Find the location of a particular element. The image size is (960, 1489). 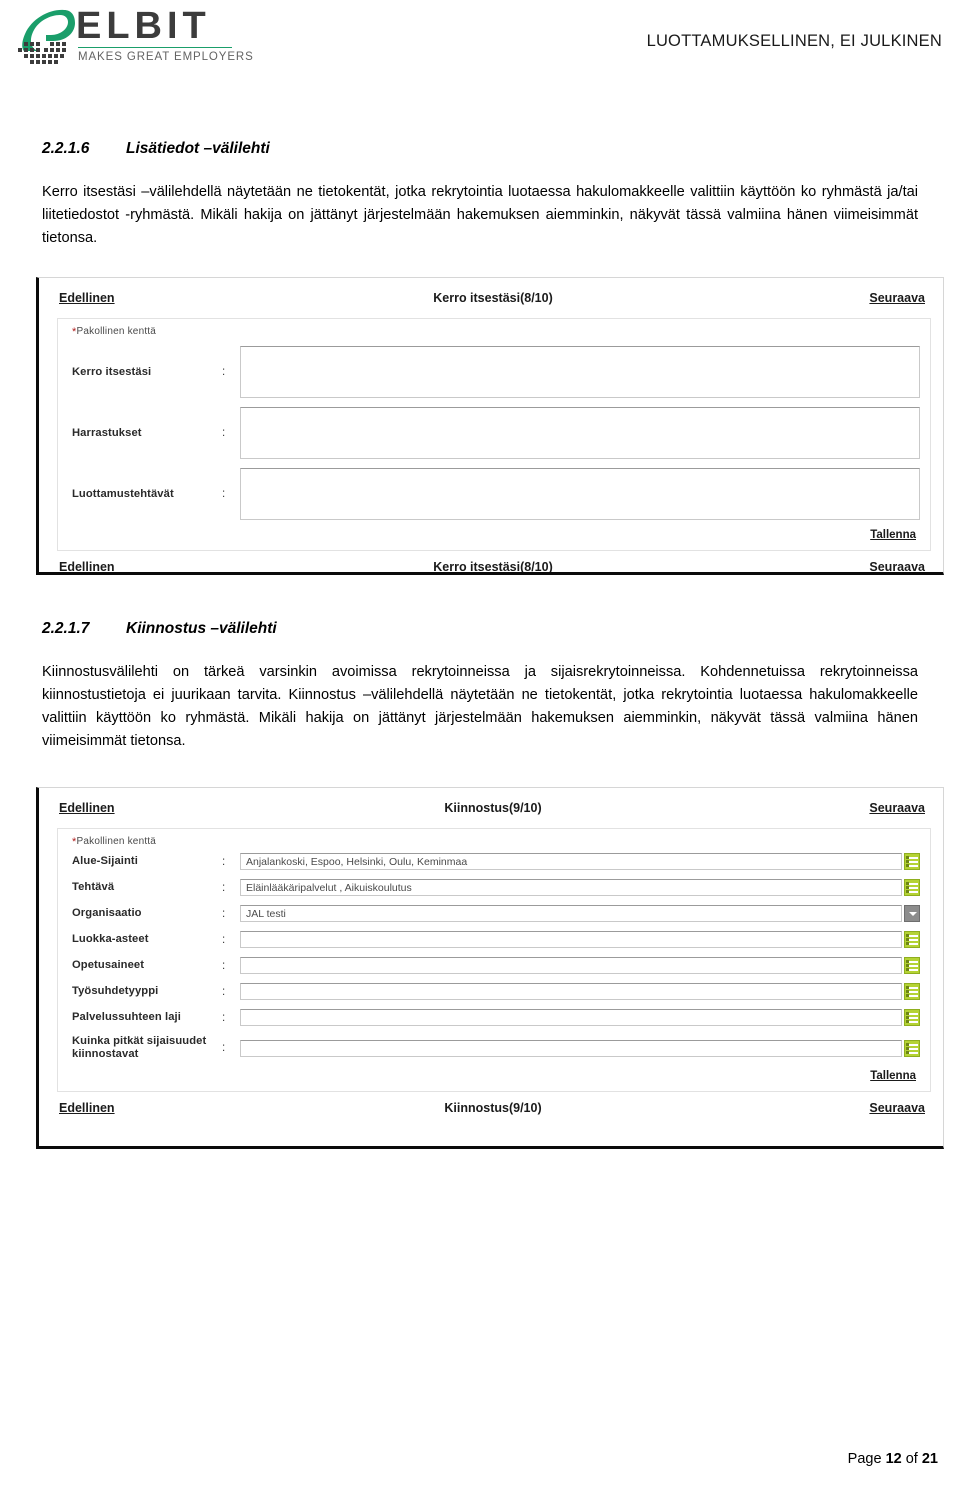

page-footer: Page 12 of 21 is located at coordinates (480, 1459).